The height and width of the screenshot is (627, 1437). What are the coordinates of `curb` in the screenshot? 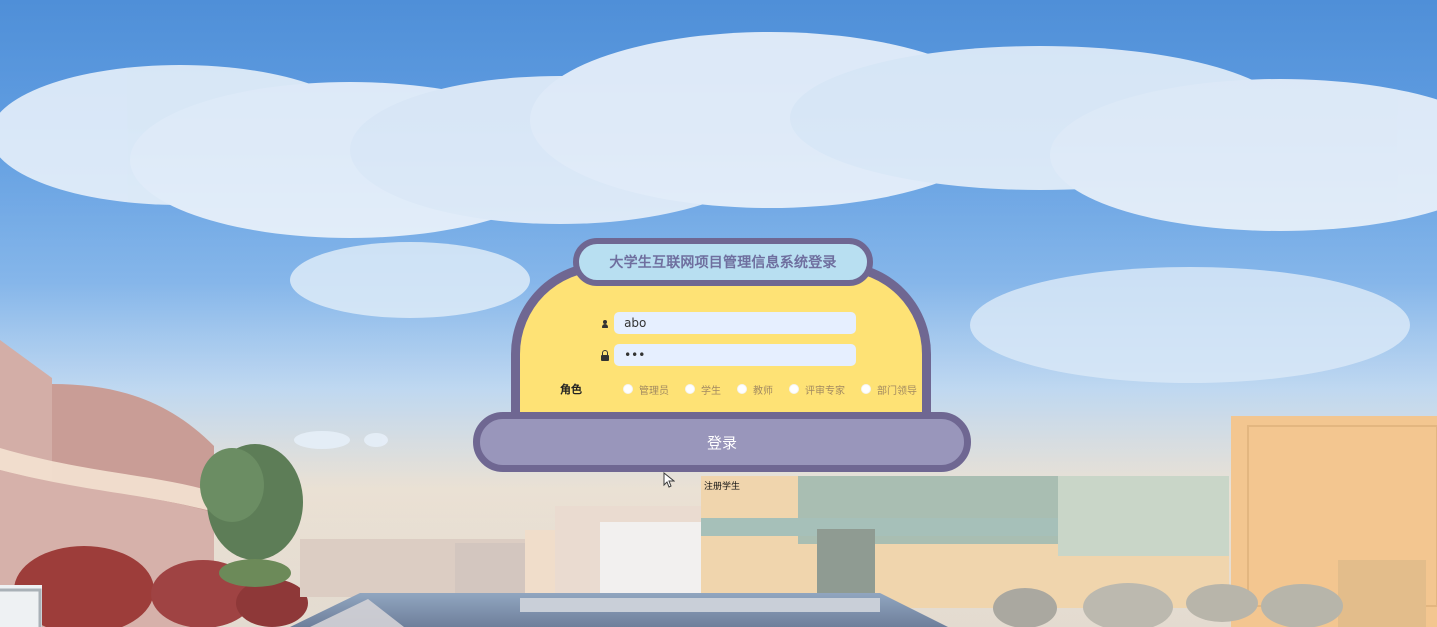 It's located at (700, 605).